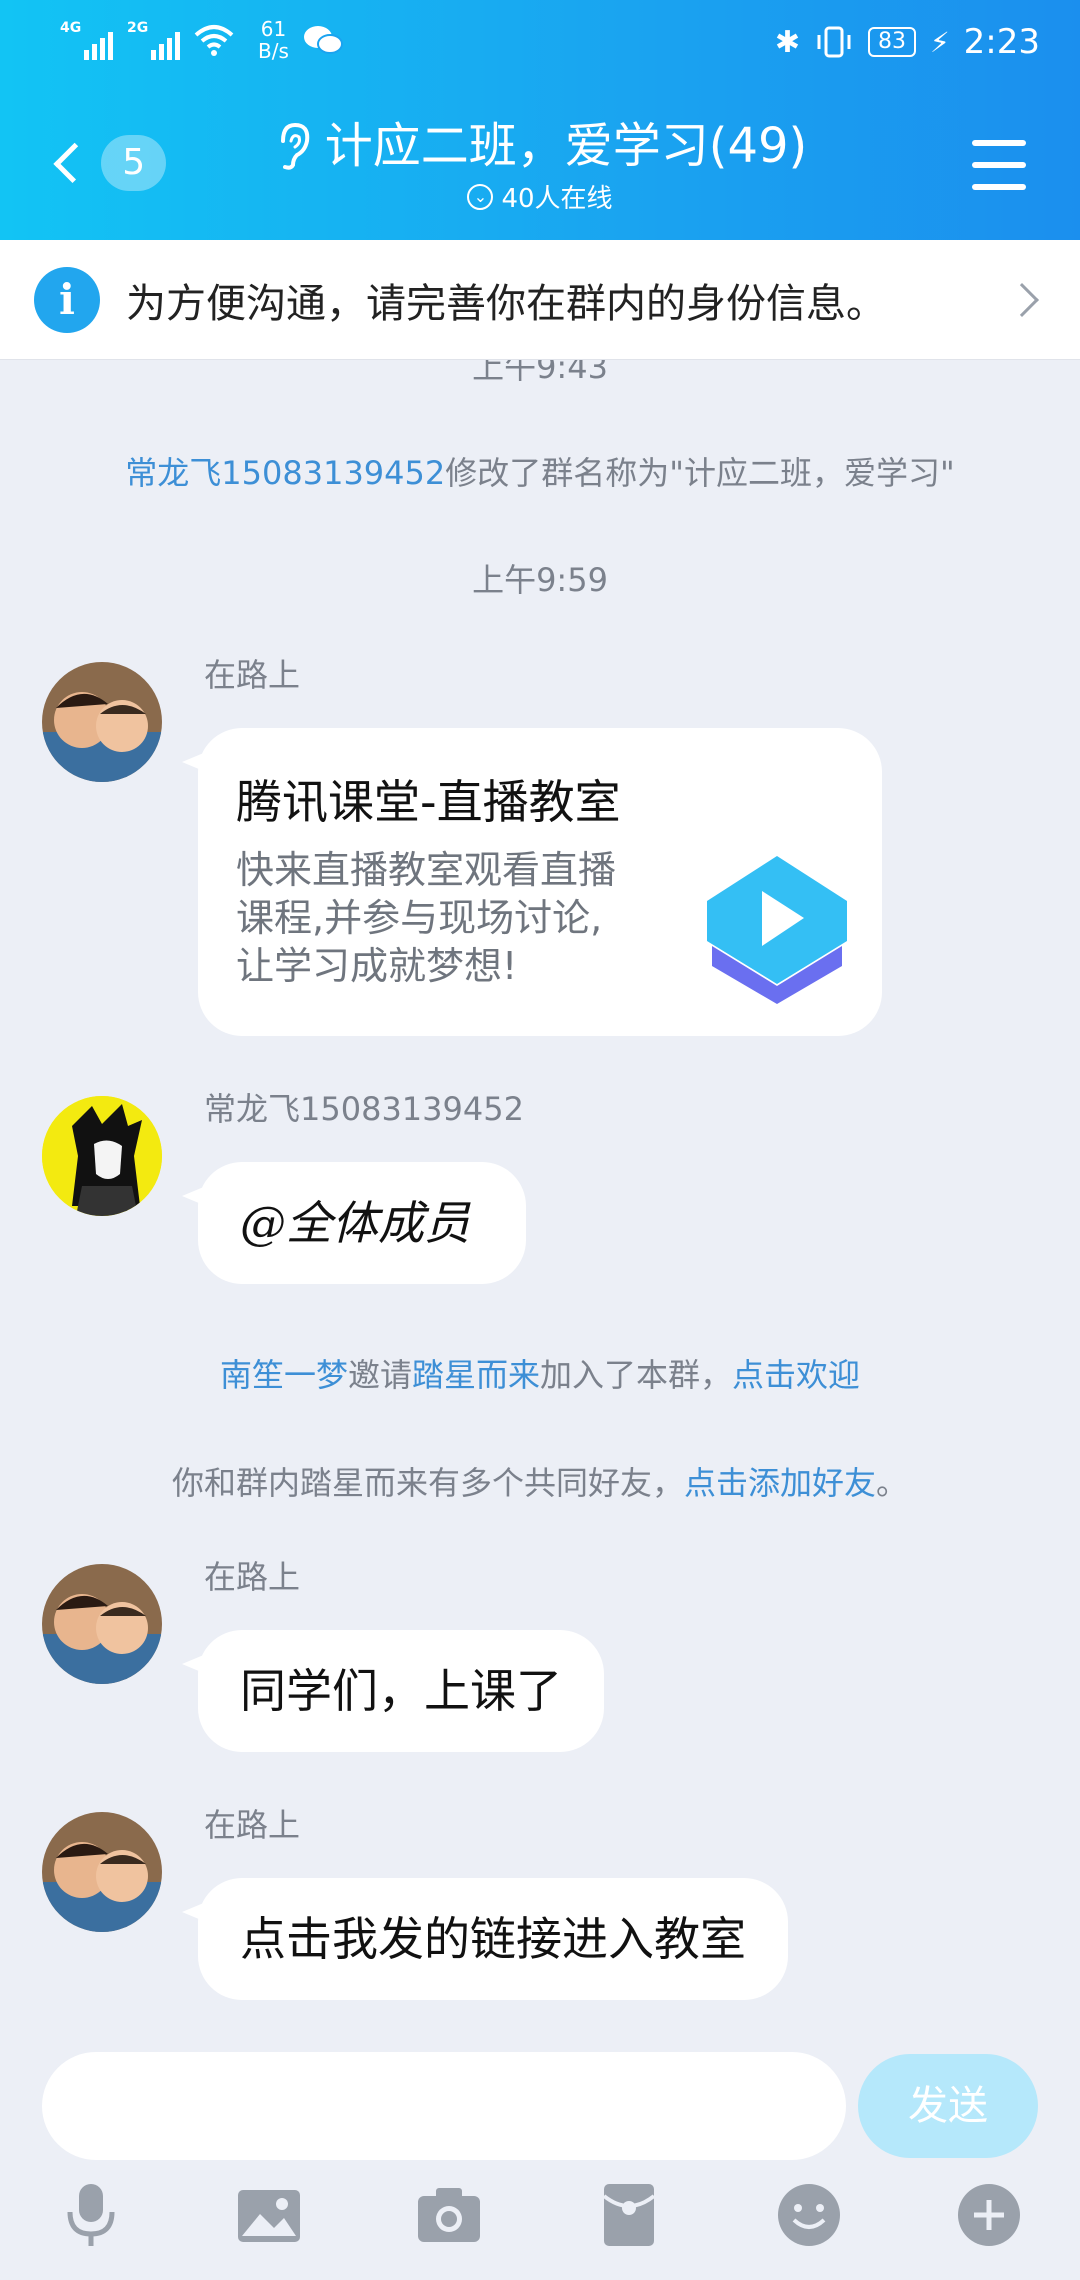 Image resolution: width=1080 pixels, height=2280 pixels. Describe the element at coordinates (566, 146) in the screenshot. I see `page-title: 计应二班，爱学习(49)` at that location.